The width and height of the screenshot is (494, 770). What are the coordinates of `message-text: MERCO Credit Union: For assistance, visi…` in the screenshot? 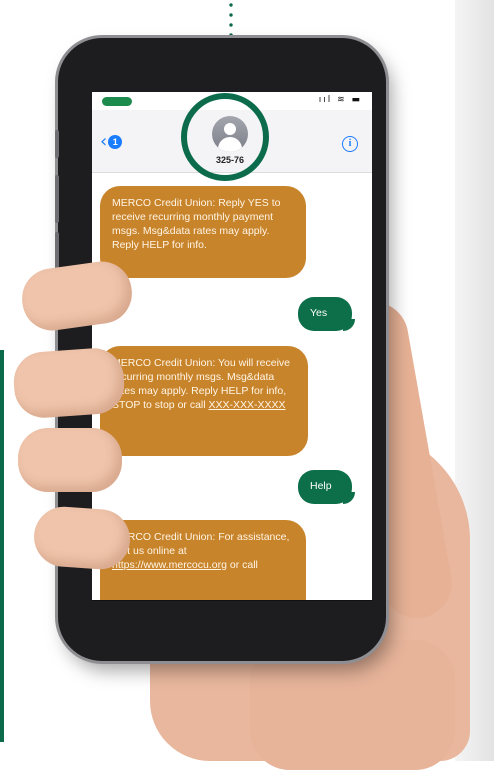 It's located at (201, 544).